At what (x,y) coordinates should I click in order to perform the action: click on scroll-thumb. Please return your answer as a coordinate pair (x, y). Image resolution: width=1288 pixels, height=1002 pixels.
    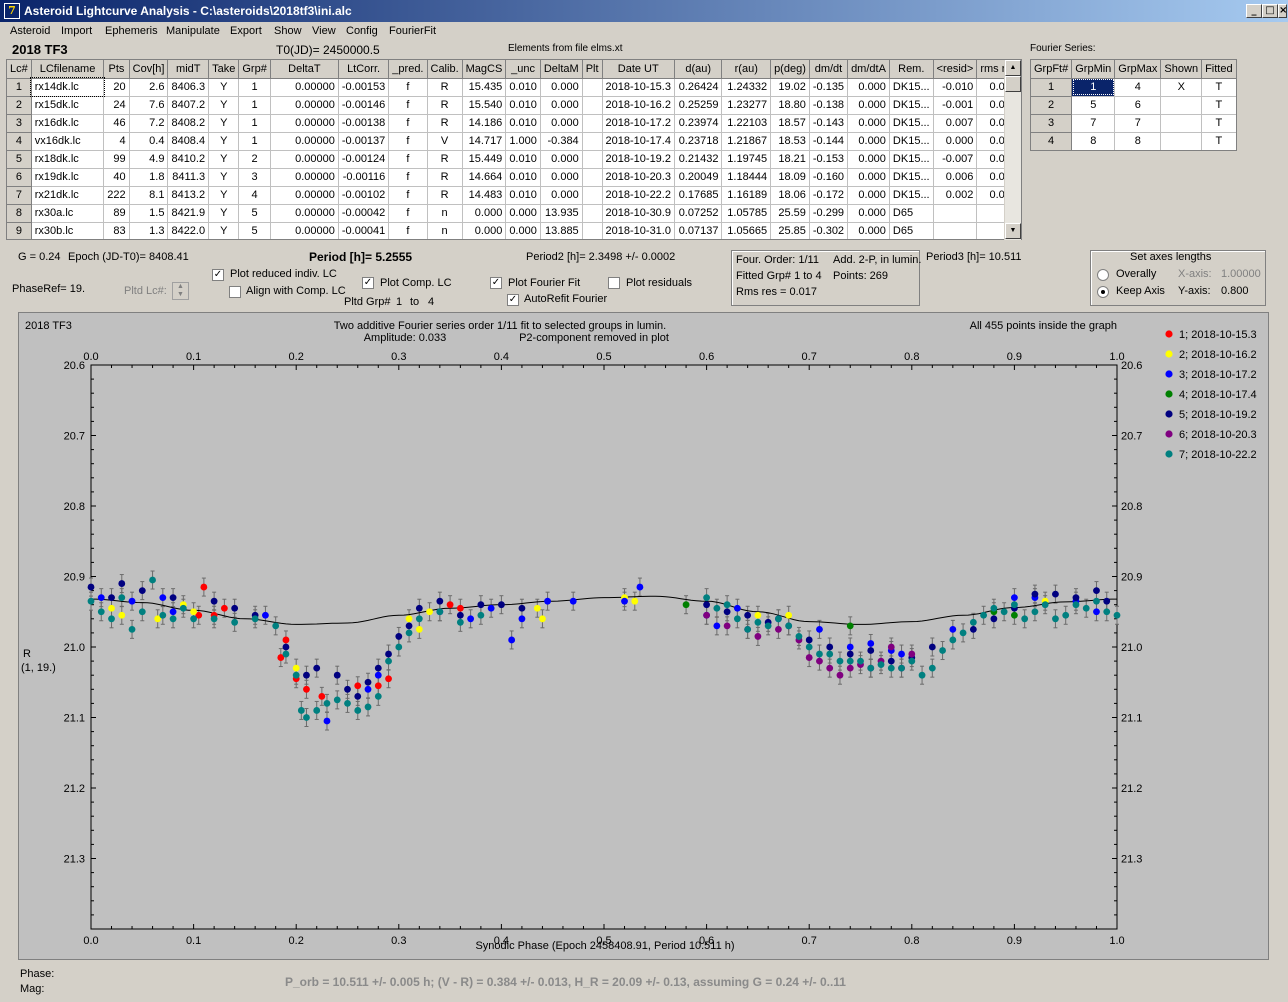
    Looking at the image, I should click on (1013, 84).